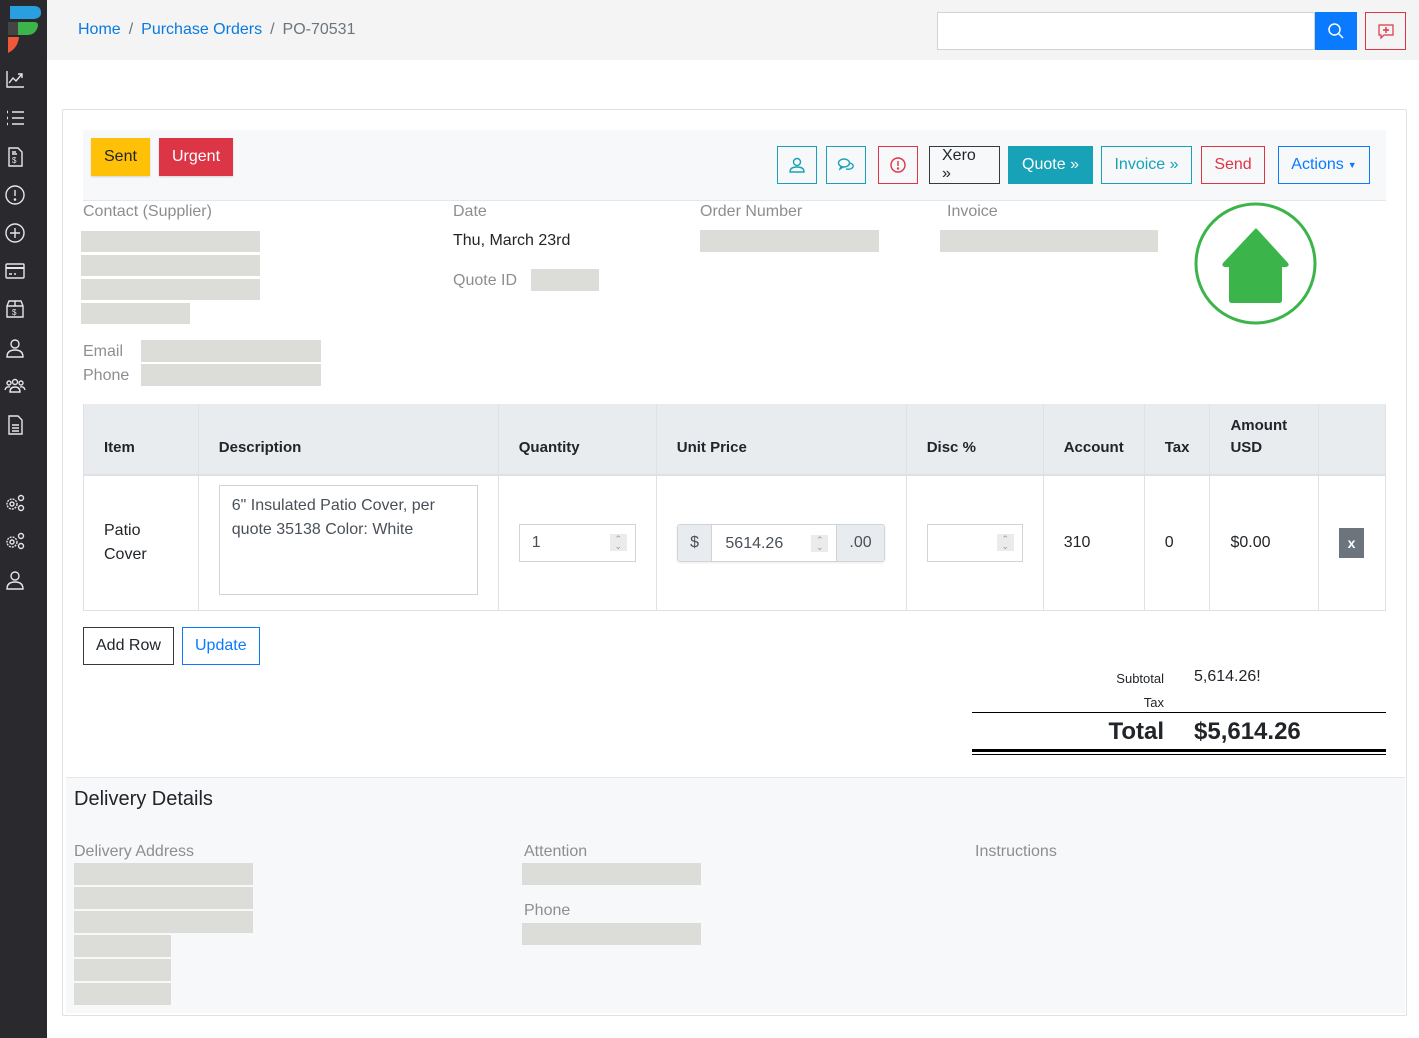 The image size is (1419, 1038). What do you see at coordinates (1126, 31) in the screenshot?
I see `search-input` at bounding box center [1126, 31].